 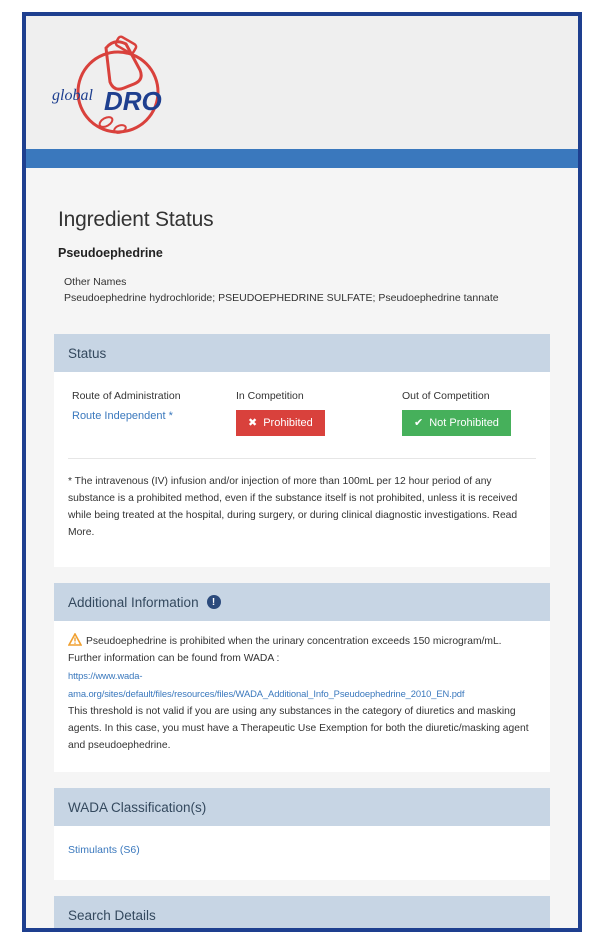 I want to click on x-icon: ✖, so click(x=253, y=423).